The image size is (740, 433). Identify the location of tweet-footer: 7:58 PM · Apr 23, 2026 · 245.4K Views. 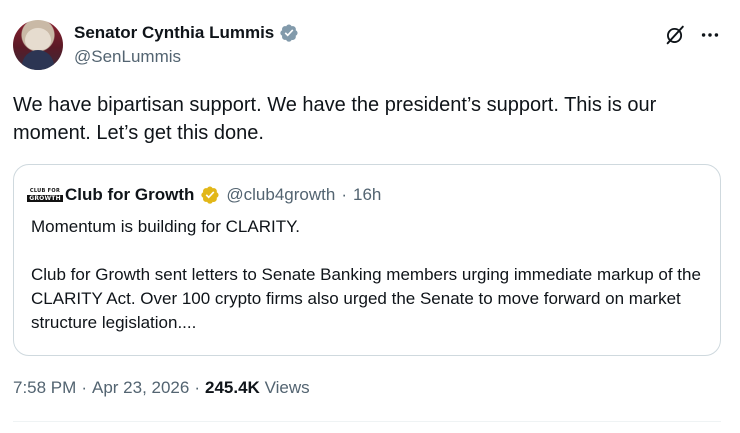
(161, 388).